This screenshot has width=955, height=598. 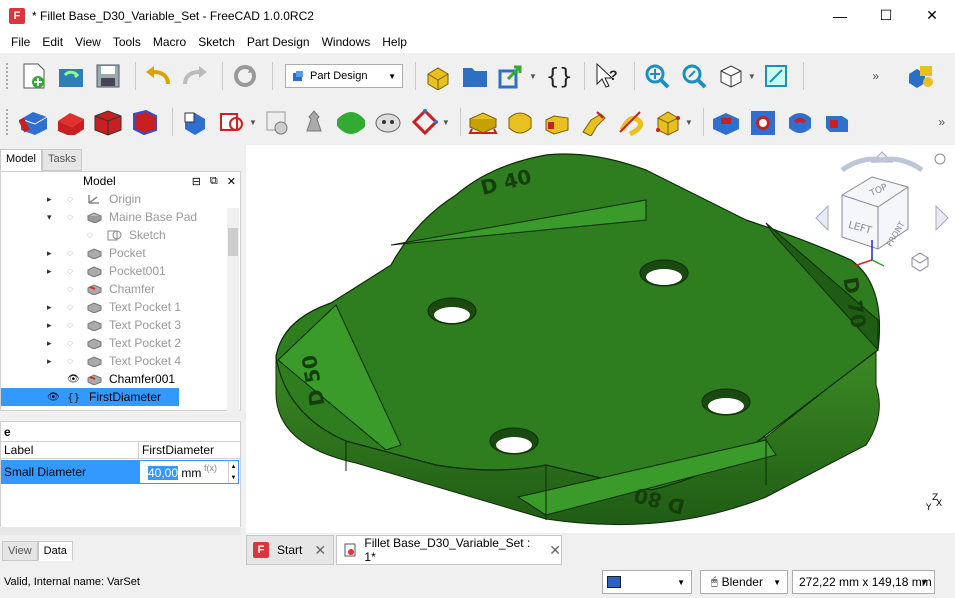 What do you see at coordinates (115, 379) in the screenshot?
I see `tree-item: 👁 Chamfer001` at bounding box center [115, 379].